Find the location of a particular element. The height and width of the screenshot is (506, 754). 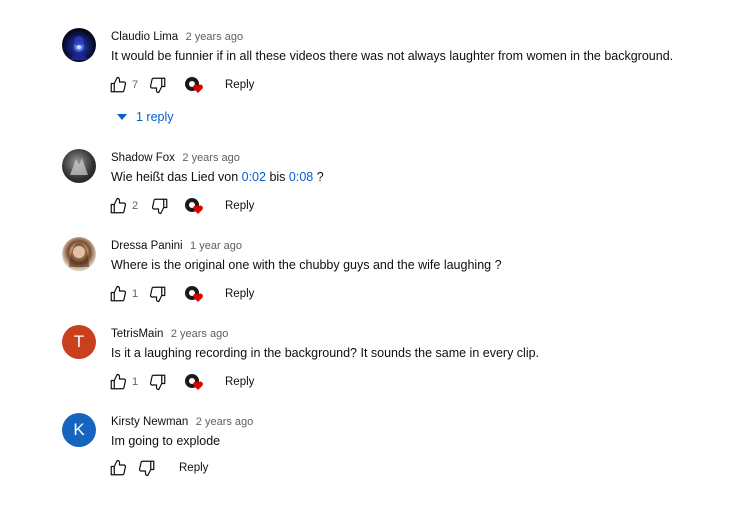

triangle-down-icon is located at coordinates (122, 117).